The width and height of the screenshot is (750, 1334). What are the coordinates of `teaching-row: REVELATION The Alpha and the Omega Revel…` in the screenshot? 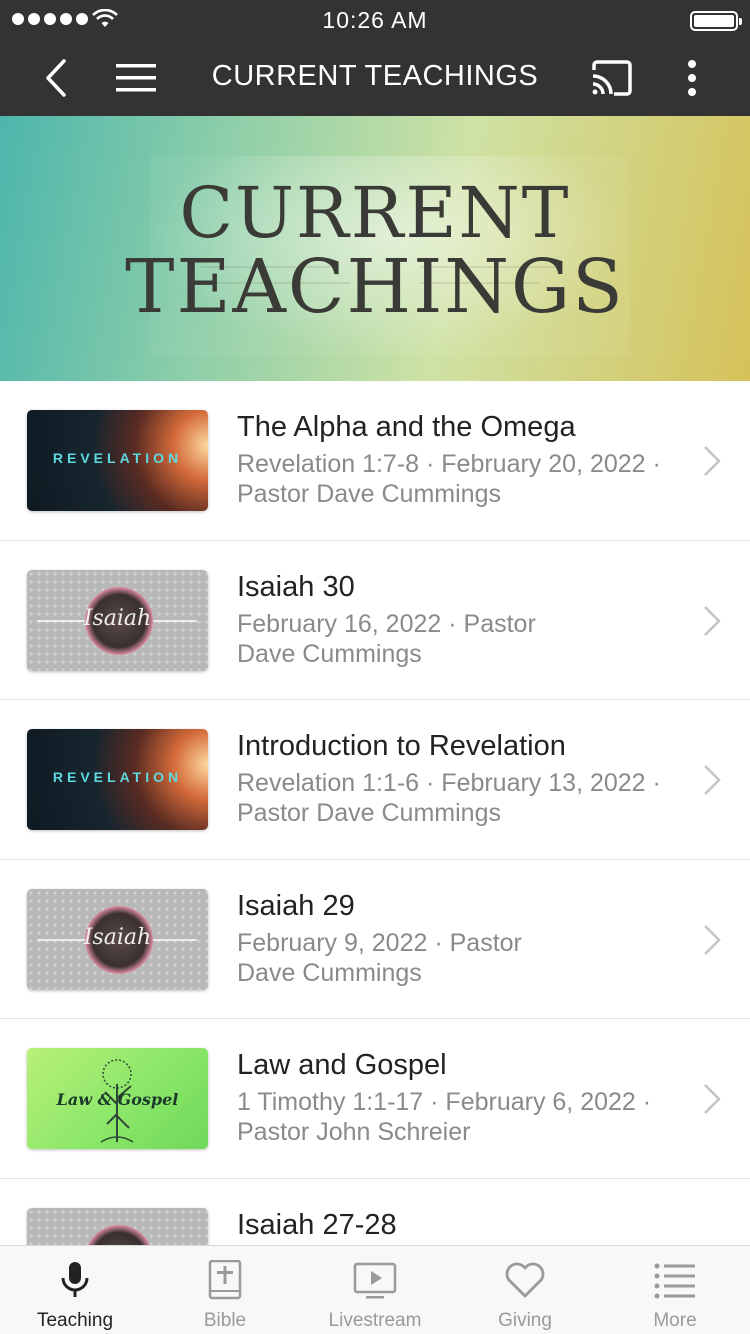 It's located at (375, 461).